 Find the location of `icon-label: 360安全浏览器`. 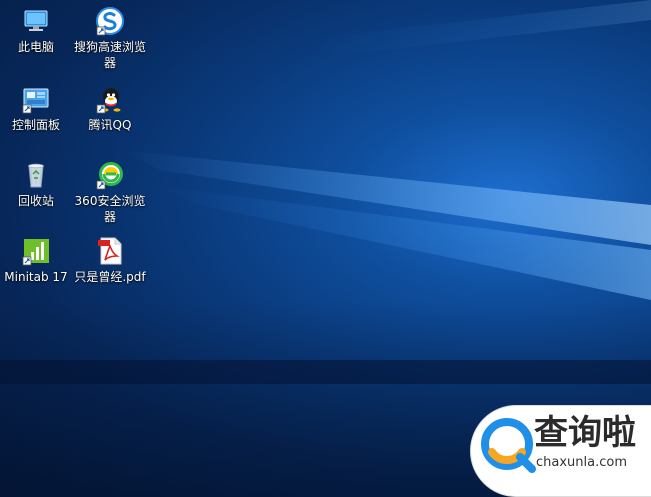

icon-label: 360安全浏览器 is located at coordinates (110, 209).